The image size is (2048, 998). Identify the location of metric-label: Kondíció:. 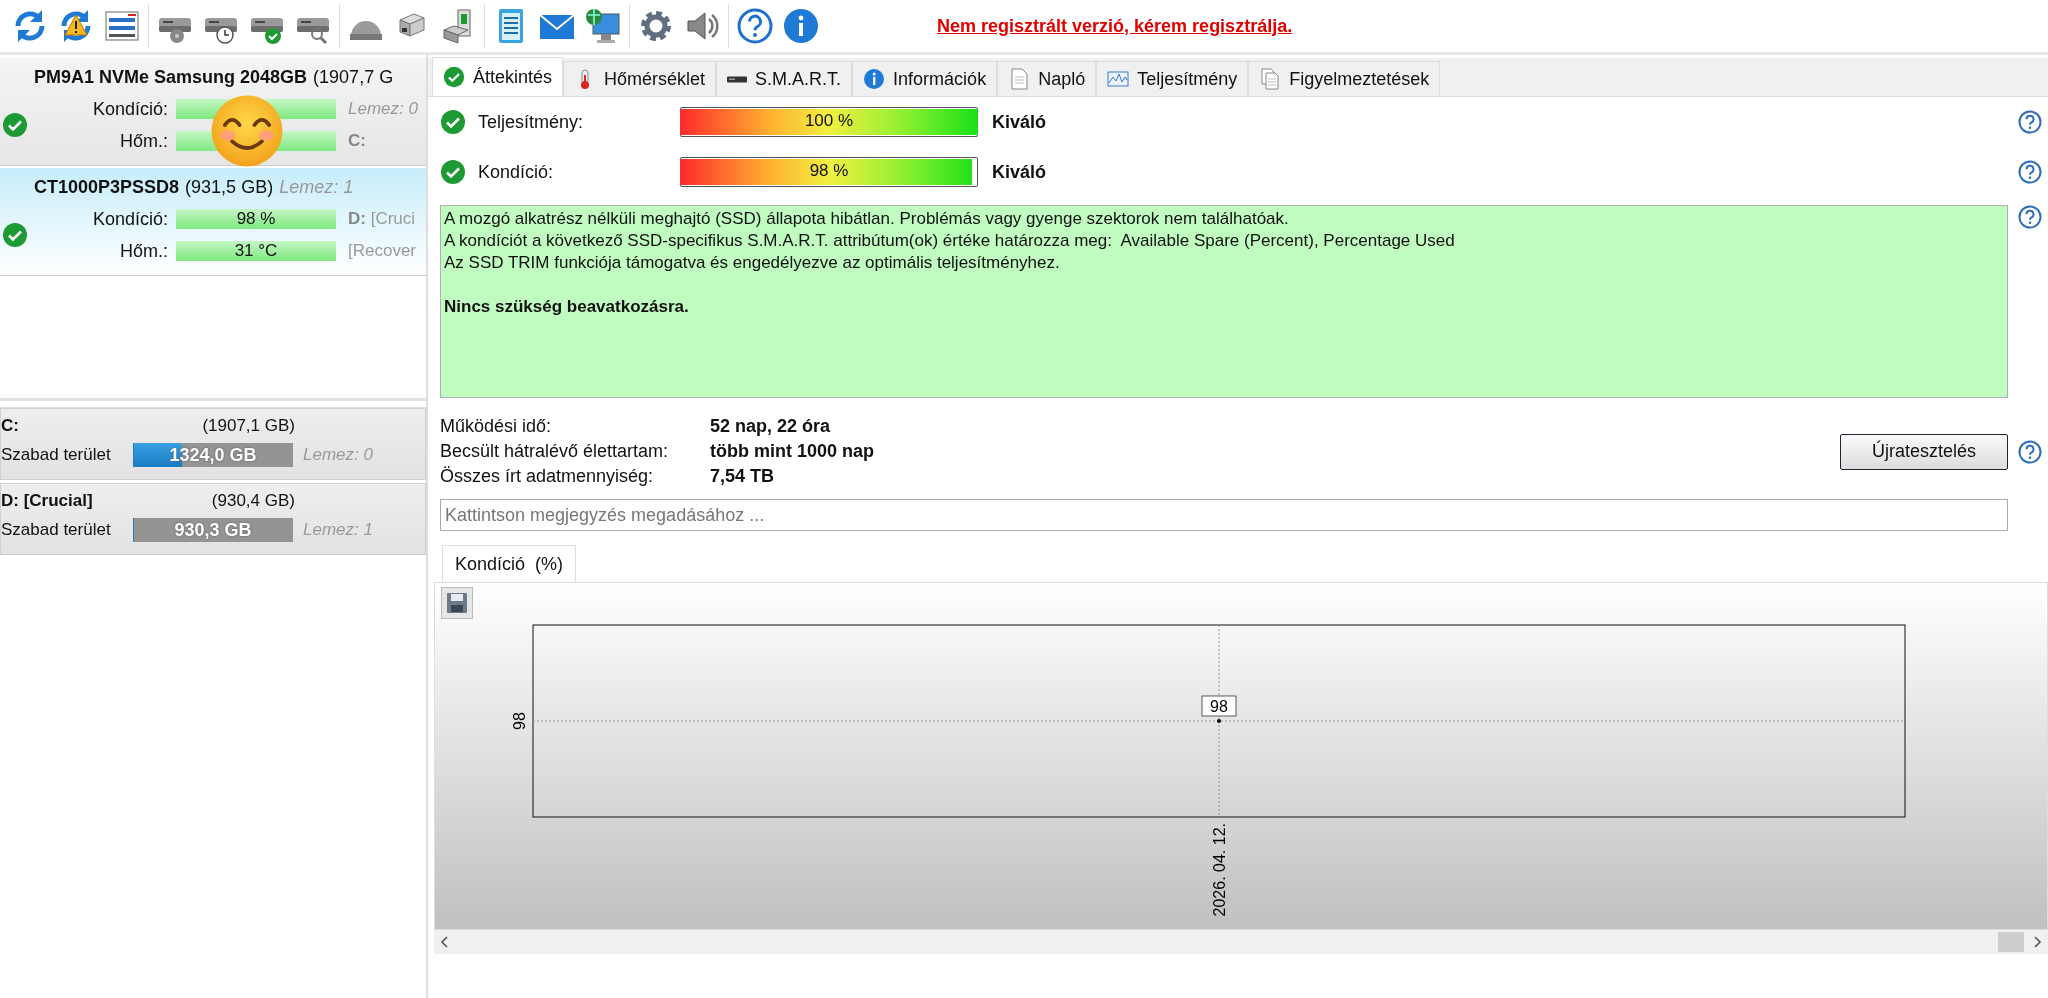
(516, 172).